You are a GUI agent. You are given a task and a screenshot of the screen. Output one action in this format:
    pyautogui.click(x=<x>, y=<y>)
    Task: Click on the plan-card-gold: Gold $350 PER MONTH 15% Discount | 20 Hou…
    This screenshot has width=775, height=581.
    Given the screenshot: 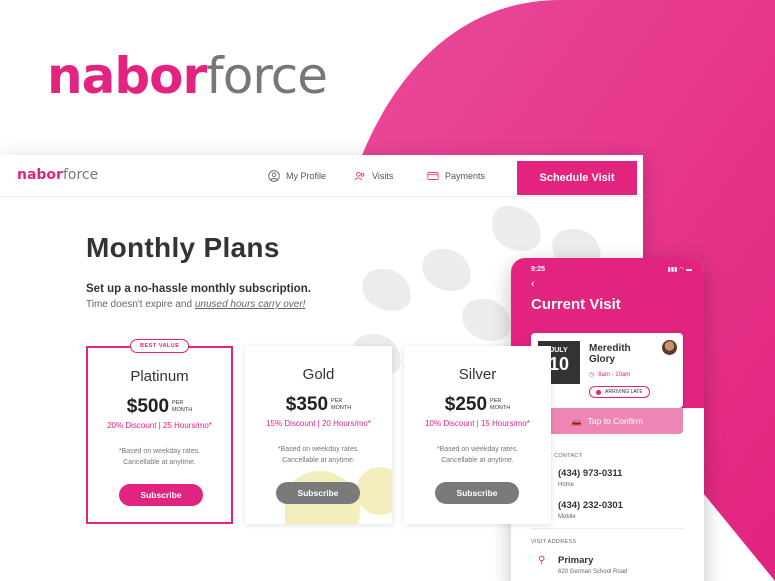 What is the action you would take?
    pyautogui.click(x=318, y=435)
    